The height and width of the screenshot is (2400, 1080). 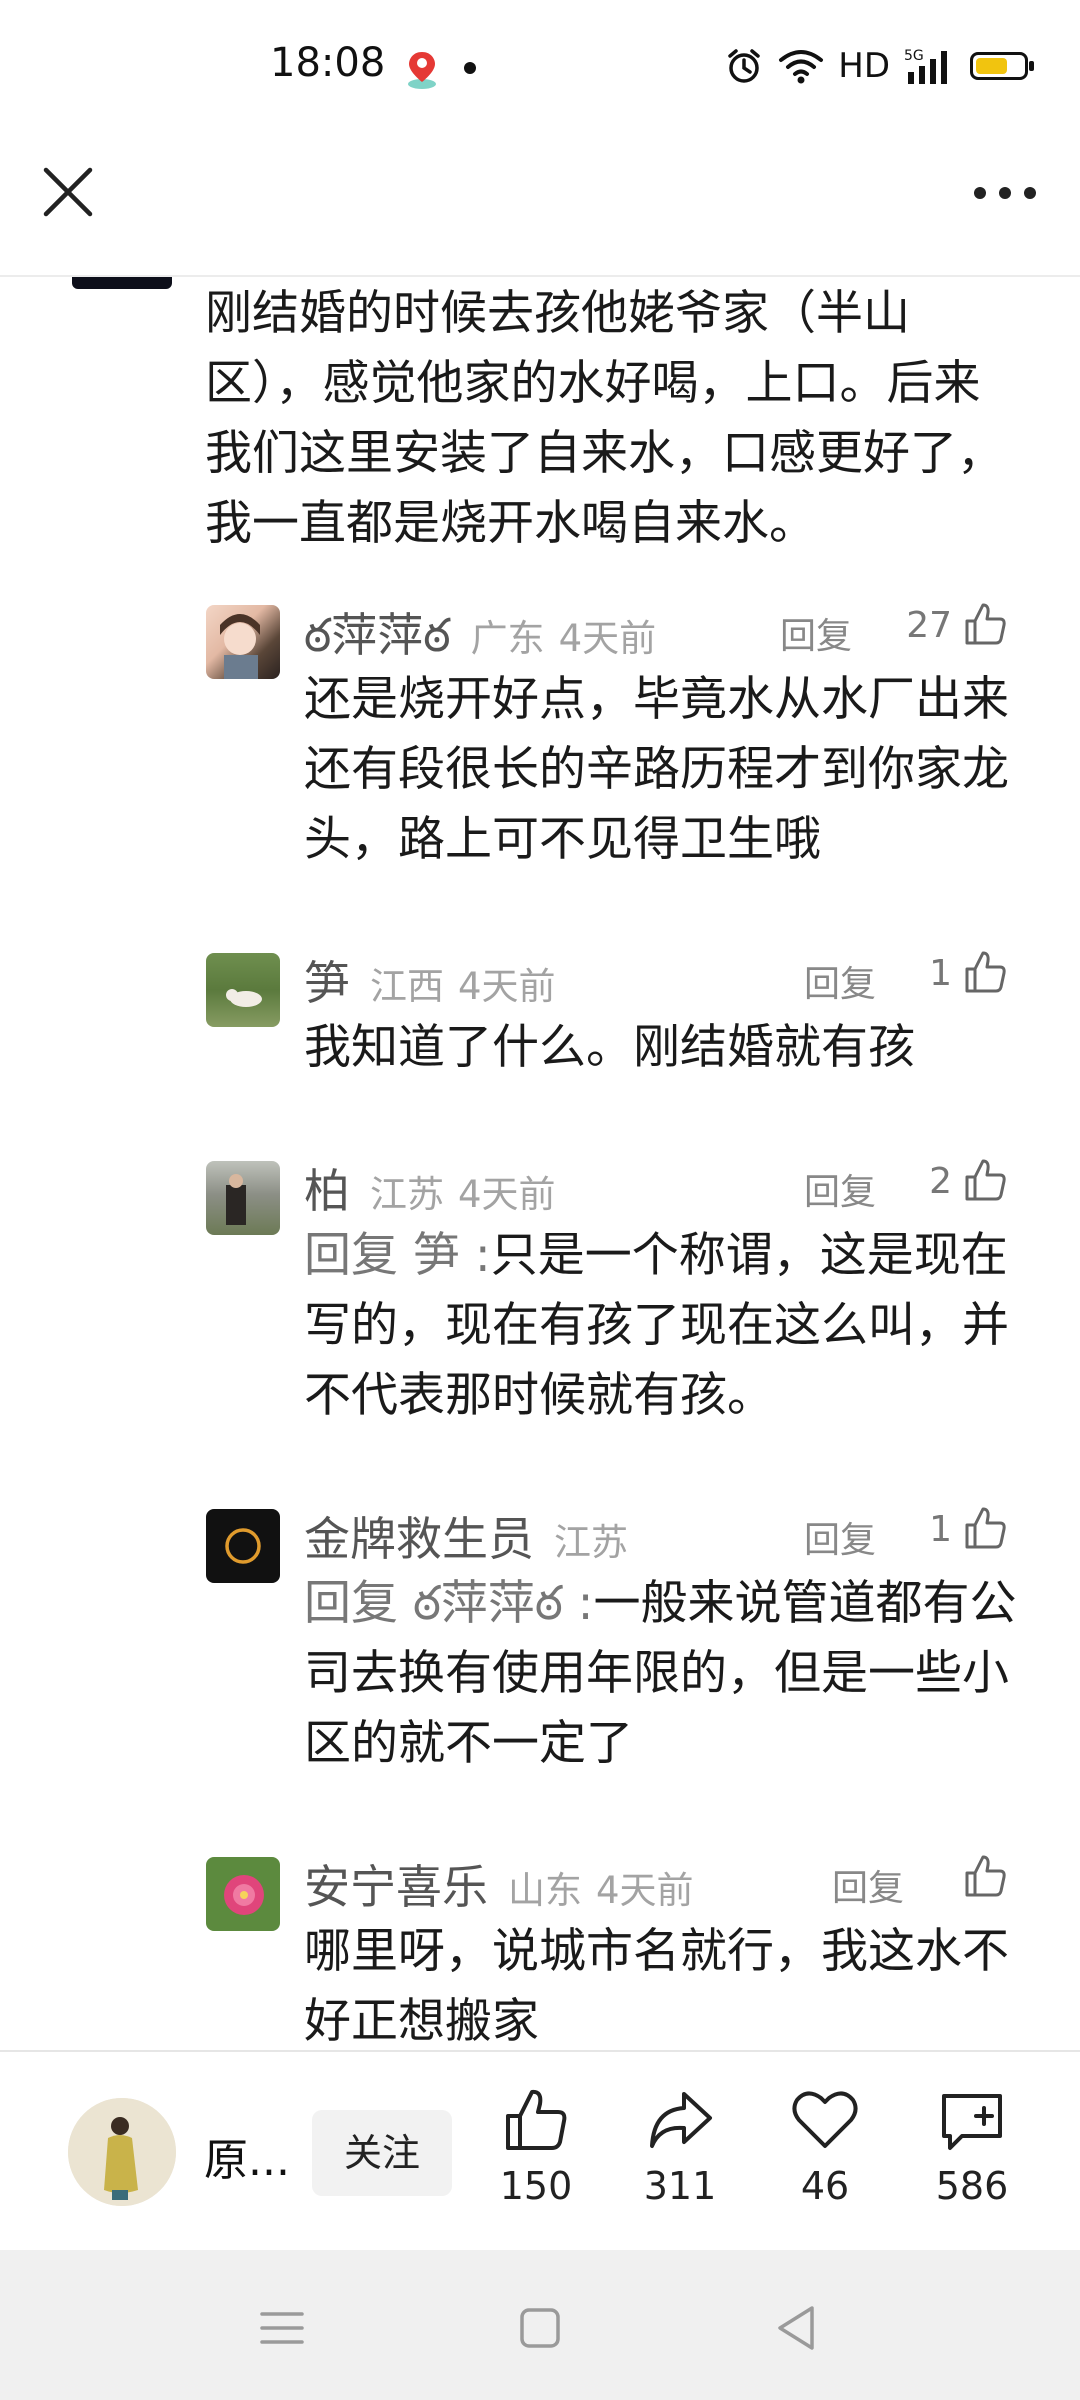 What do you see at coordinates (680, 2120) in the screenshot?
I see `share-icon` at bounding box center [680, 2120].